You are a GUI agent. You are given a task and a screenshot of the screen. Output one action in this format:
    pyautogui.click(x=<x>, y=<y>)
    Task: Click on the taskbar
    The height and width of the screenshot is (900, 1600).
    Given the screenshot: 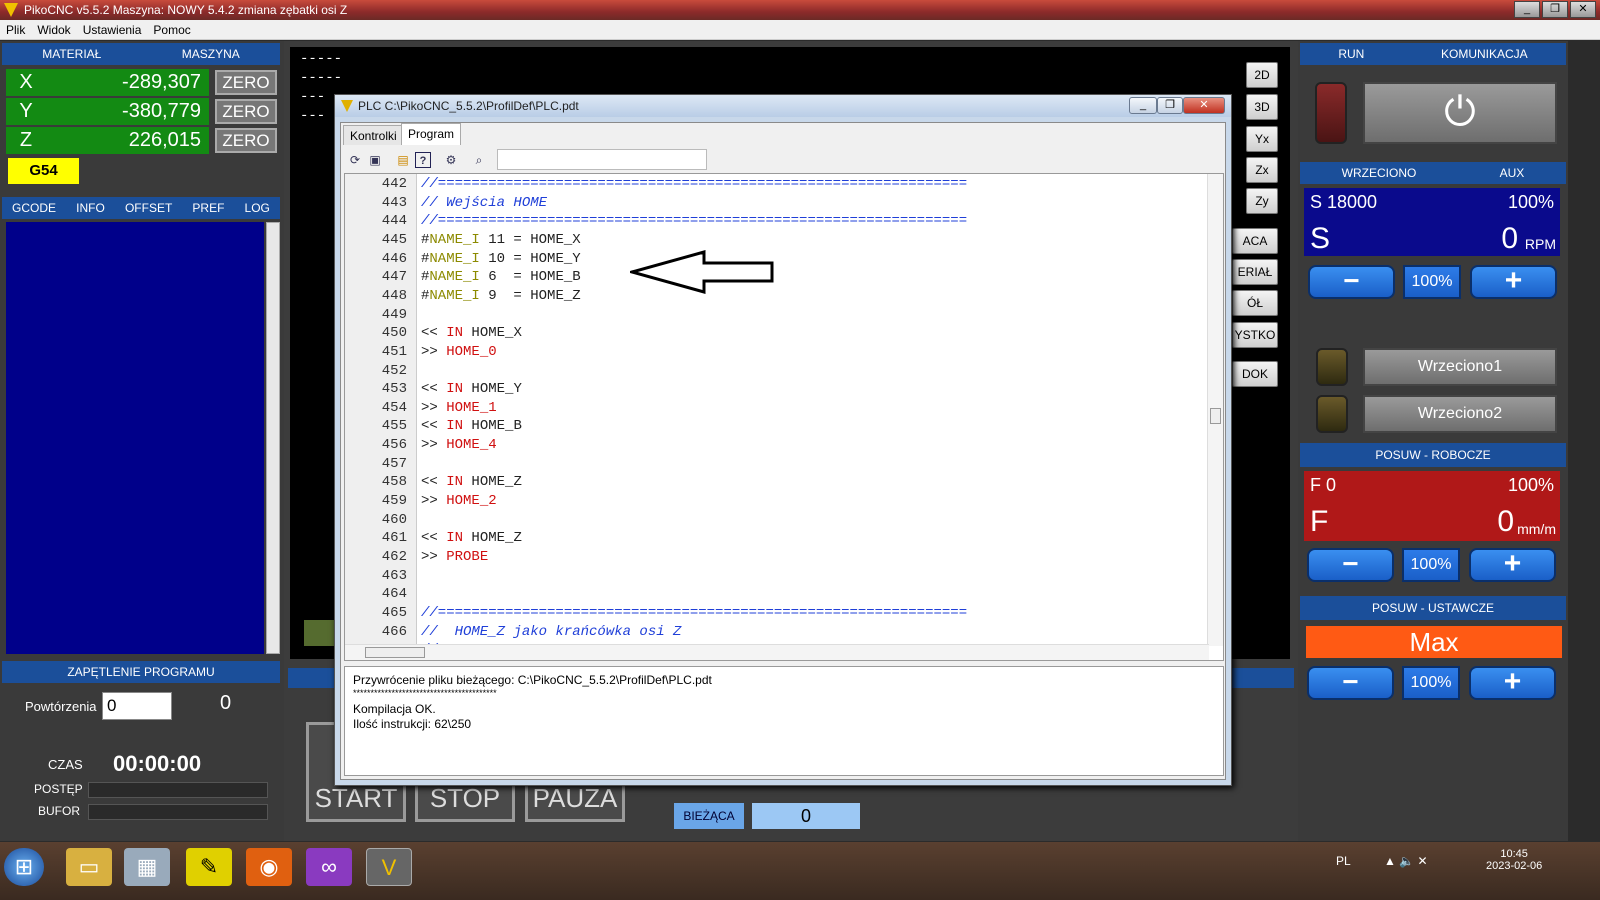 What is the action you would take?
    pyautogui.click(x=800, y=871)
    